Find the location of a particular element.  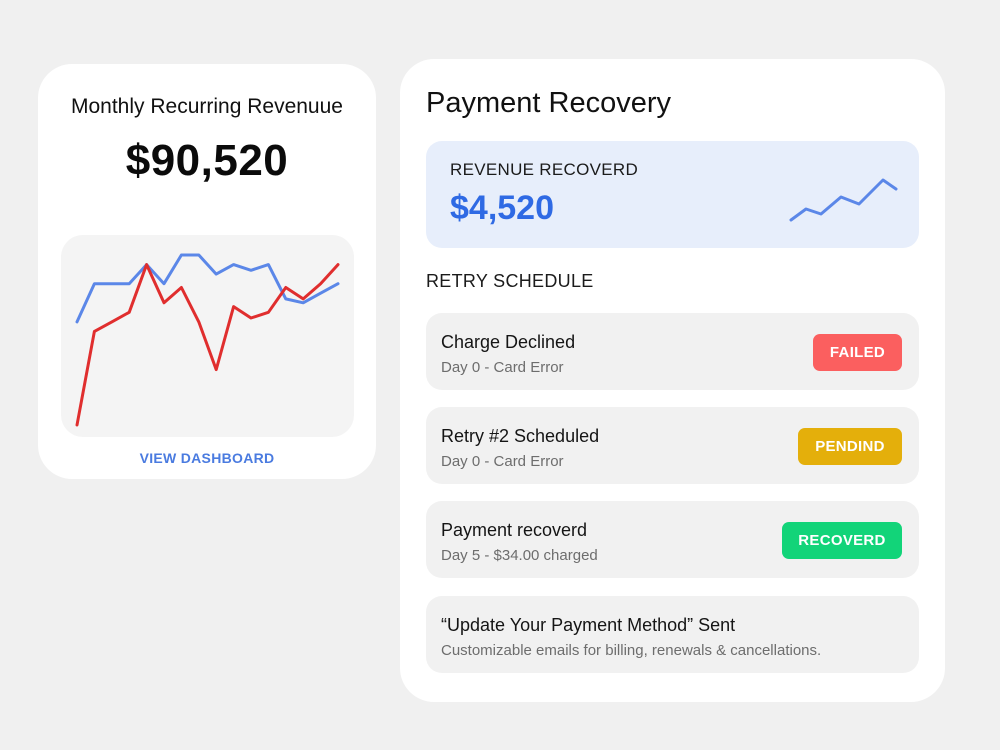

retry-item-title: Payment recoverd is located at coordinates (514, 530).